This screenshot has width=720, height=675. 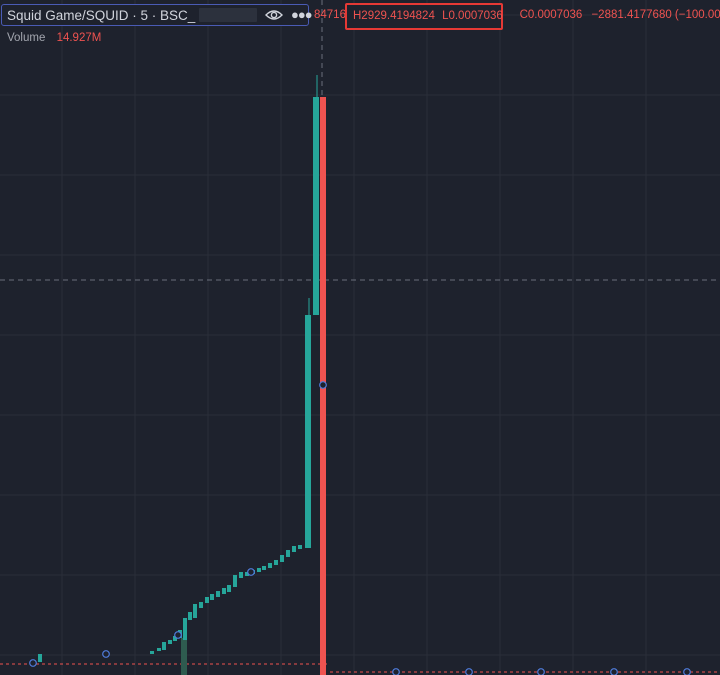 I want to click on volume-label: Volume, so click(x=26, y=38).